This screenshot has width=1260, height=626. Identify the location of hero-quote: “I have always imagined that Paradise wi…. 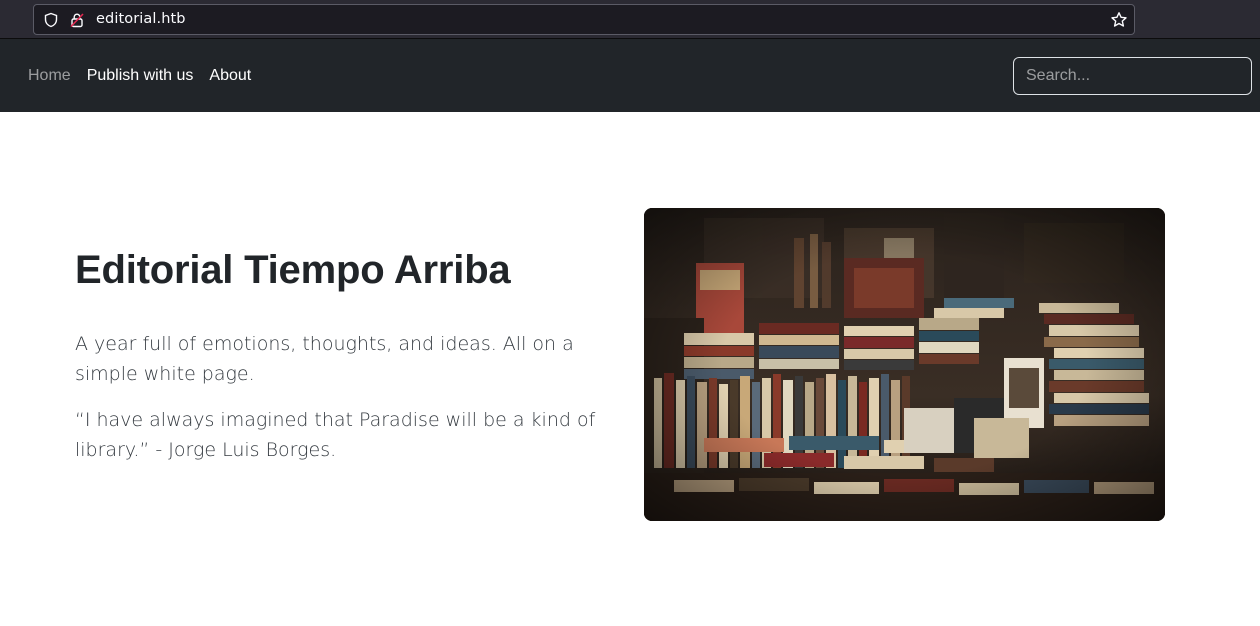
(335, 435).